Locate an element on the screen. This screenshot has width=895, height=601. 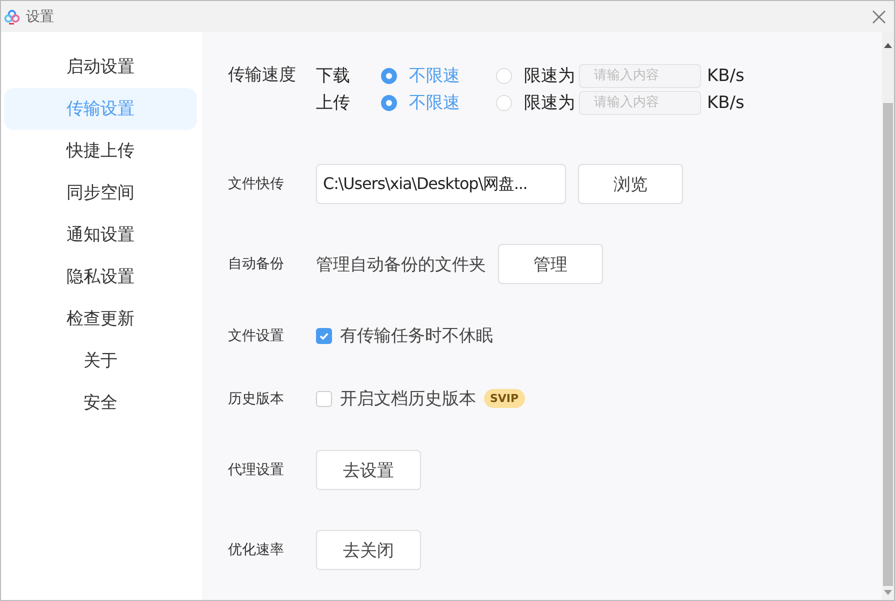
sidebar-item: 安全 is located at coordinates (100, 403).